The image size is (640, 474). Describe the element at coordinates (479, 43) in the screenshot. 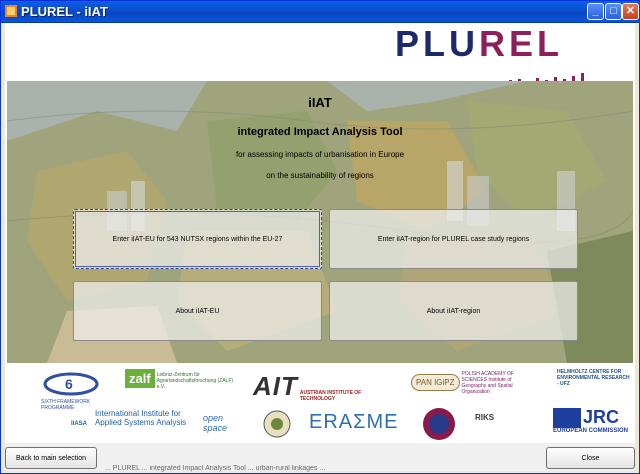

I see `plurel-logo: PLUREL` at that location.